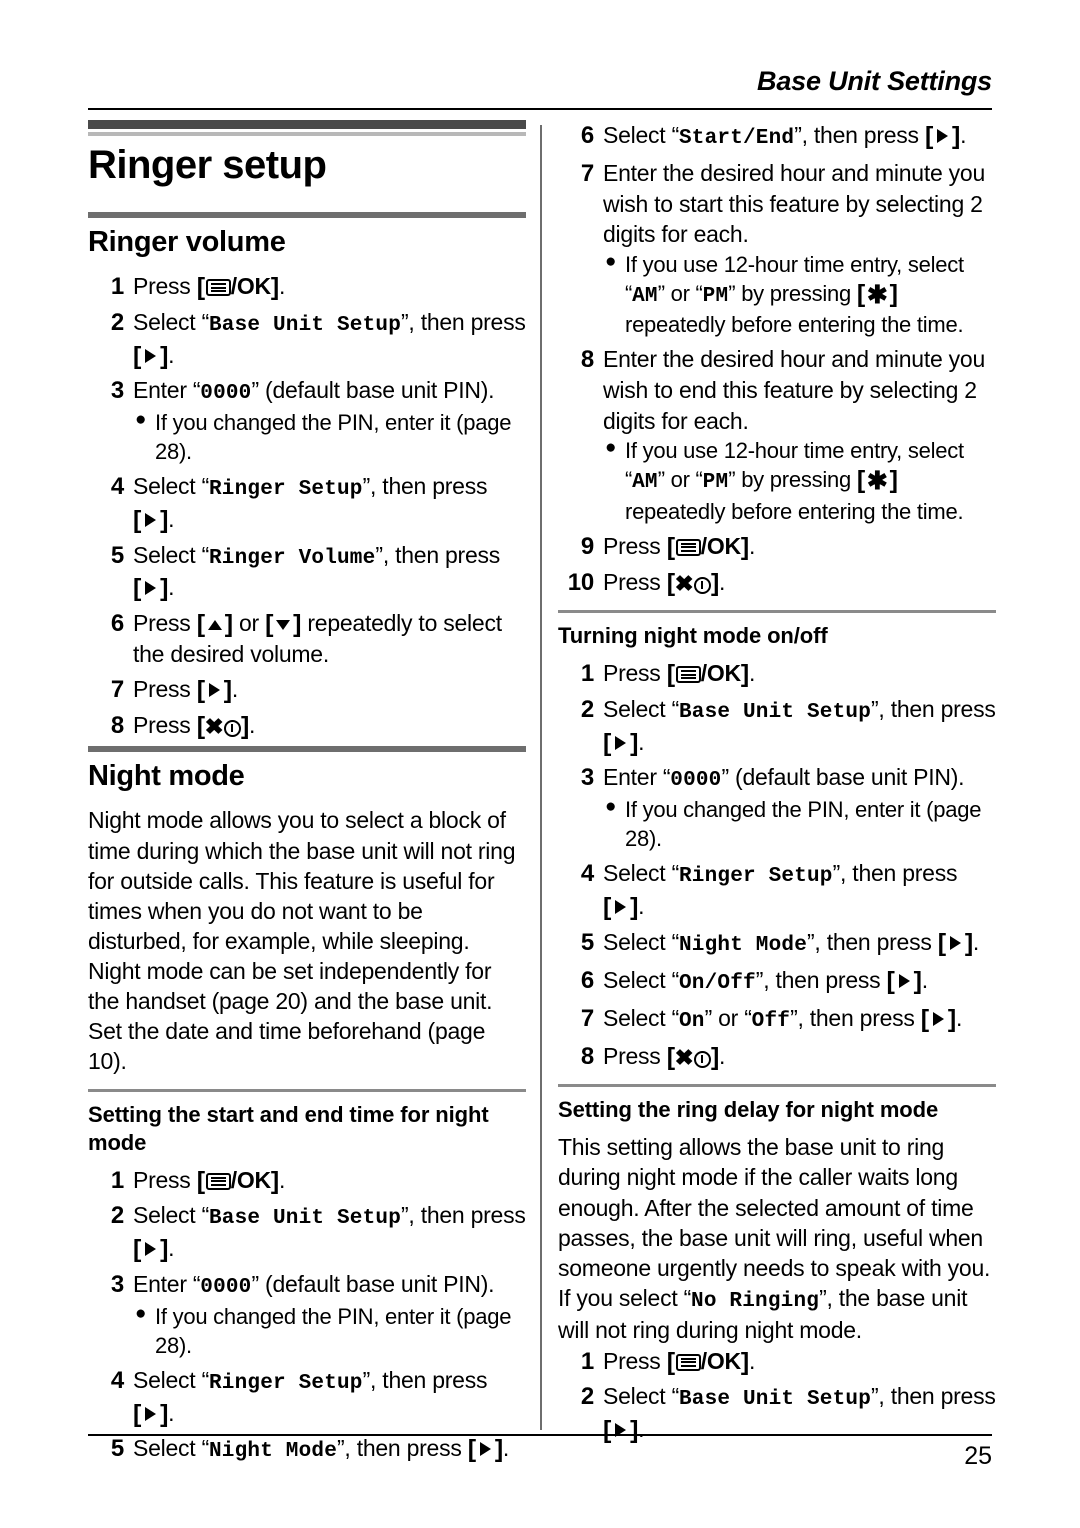 The height and width of the screenshot is (1528, 1080). What do you see at coordinates (693, 636) in the screenshot?
I see `subsection-title-on-off: Turning night mode on/off` at bounding box center [693, 636].